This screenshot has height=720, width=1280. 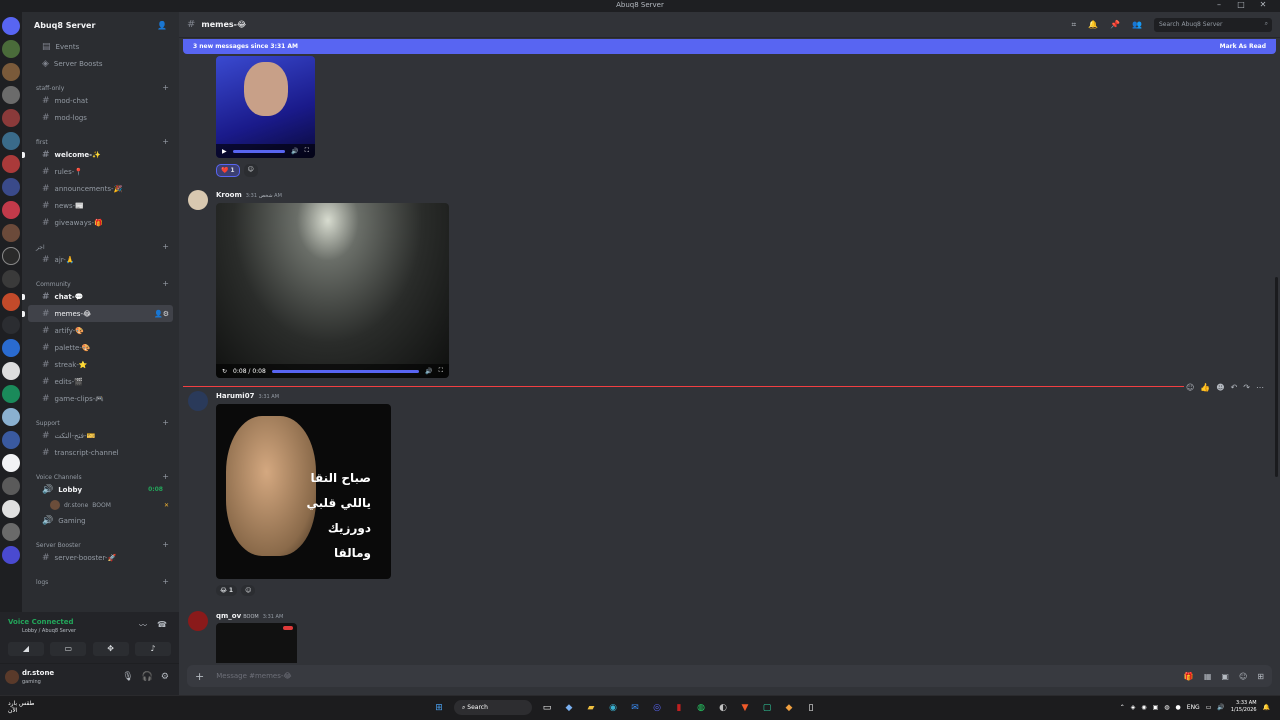 What do you see at coordinates (100, 222) in the screenshot?
I see `channel-giveaways: # giveaways-🎁` at bounding box center [100, 222].